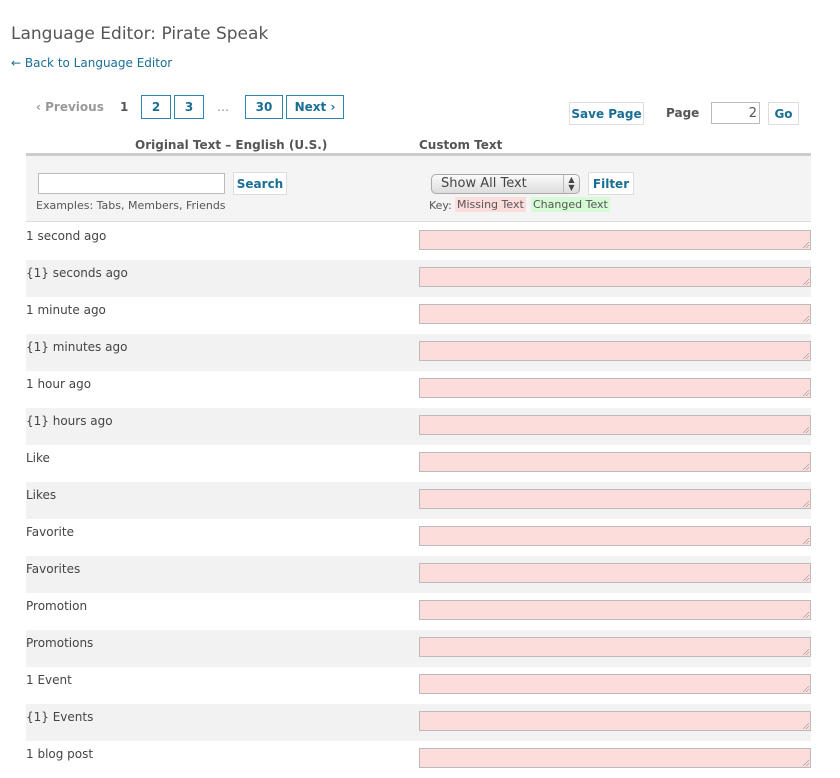  I want to click on original-text: 1 hour ago, so click(59, 384).